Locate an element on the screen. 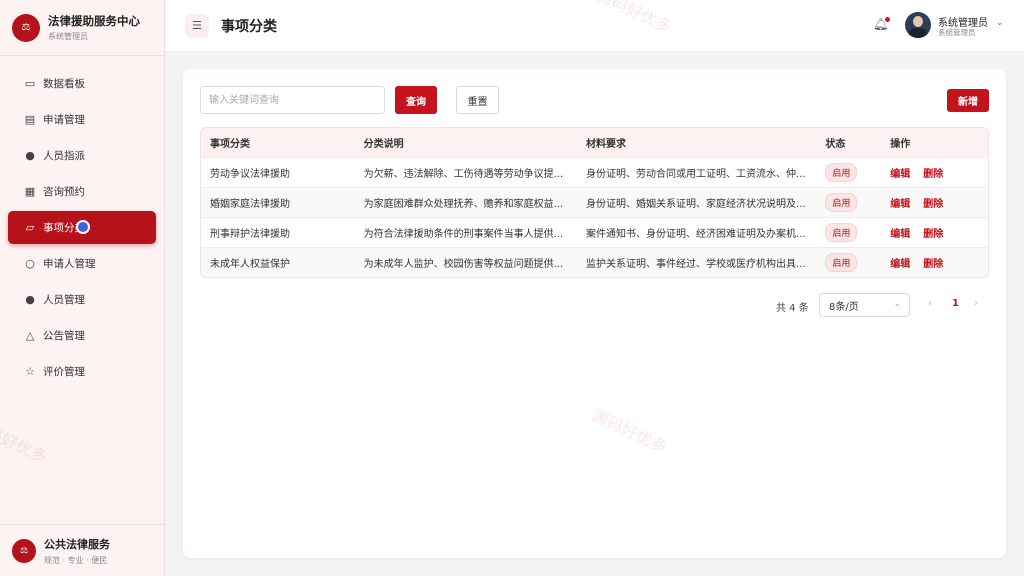  add-button: 新增 is located at coordinates (968, 100).